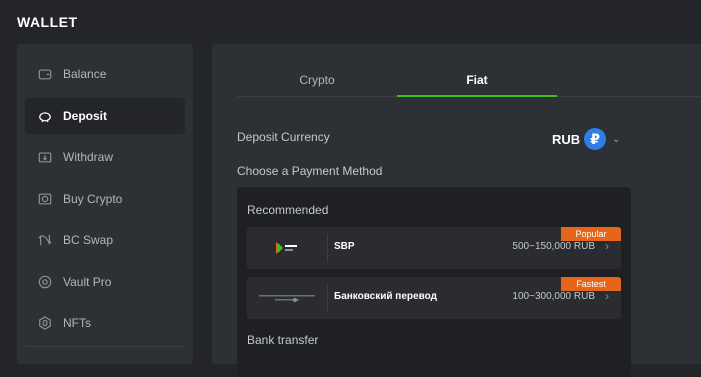 This screenshot has height=377, width=701. What do you see at coordinates (87, 282) in the screenshot?
I see `sidebar-item-label: Vault Pro` at bounding box center [87, 282].